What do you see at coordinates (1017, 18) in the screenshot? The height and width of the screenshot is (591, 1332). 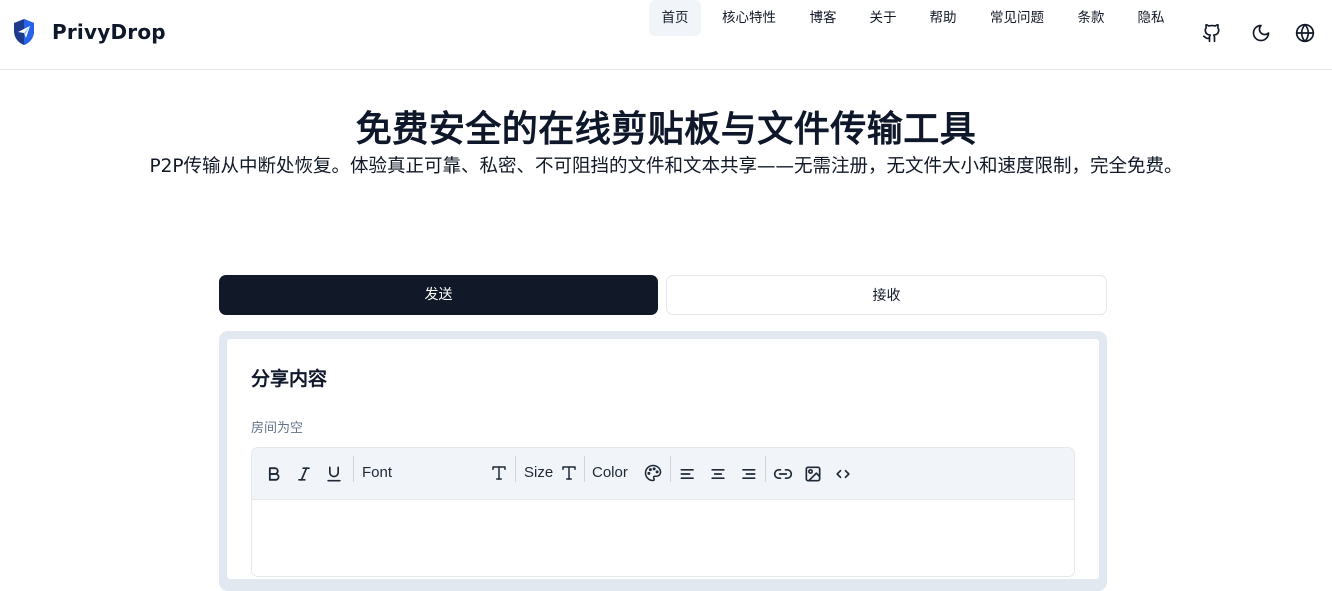 I see `nav-faq: 常见问题` at bounding box center [1017, 18].